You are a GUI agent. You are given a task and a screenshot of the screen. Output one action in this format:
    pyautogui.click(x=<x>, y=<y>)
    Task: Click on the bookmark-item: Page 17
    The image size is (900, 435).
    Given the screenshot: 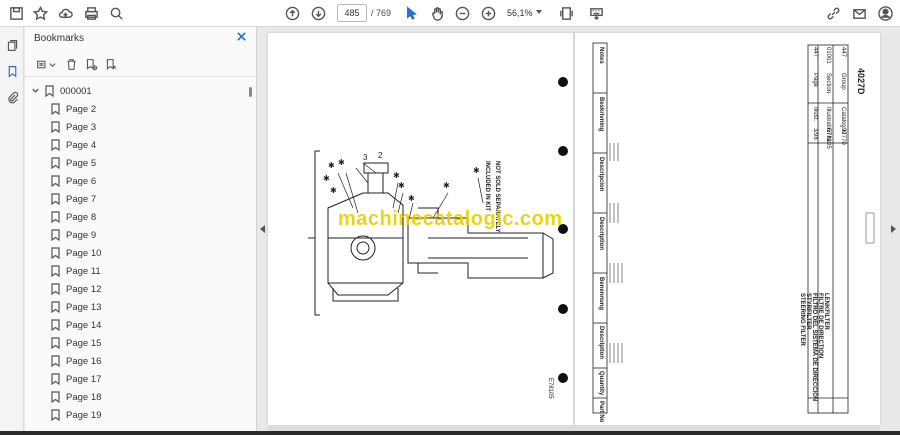 What is the action you would take?
    pyautogui.click(x=76, y=379)
    